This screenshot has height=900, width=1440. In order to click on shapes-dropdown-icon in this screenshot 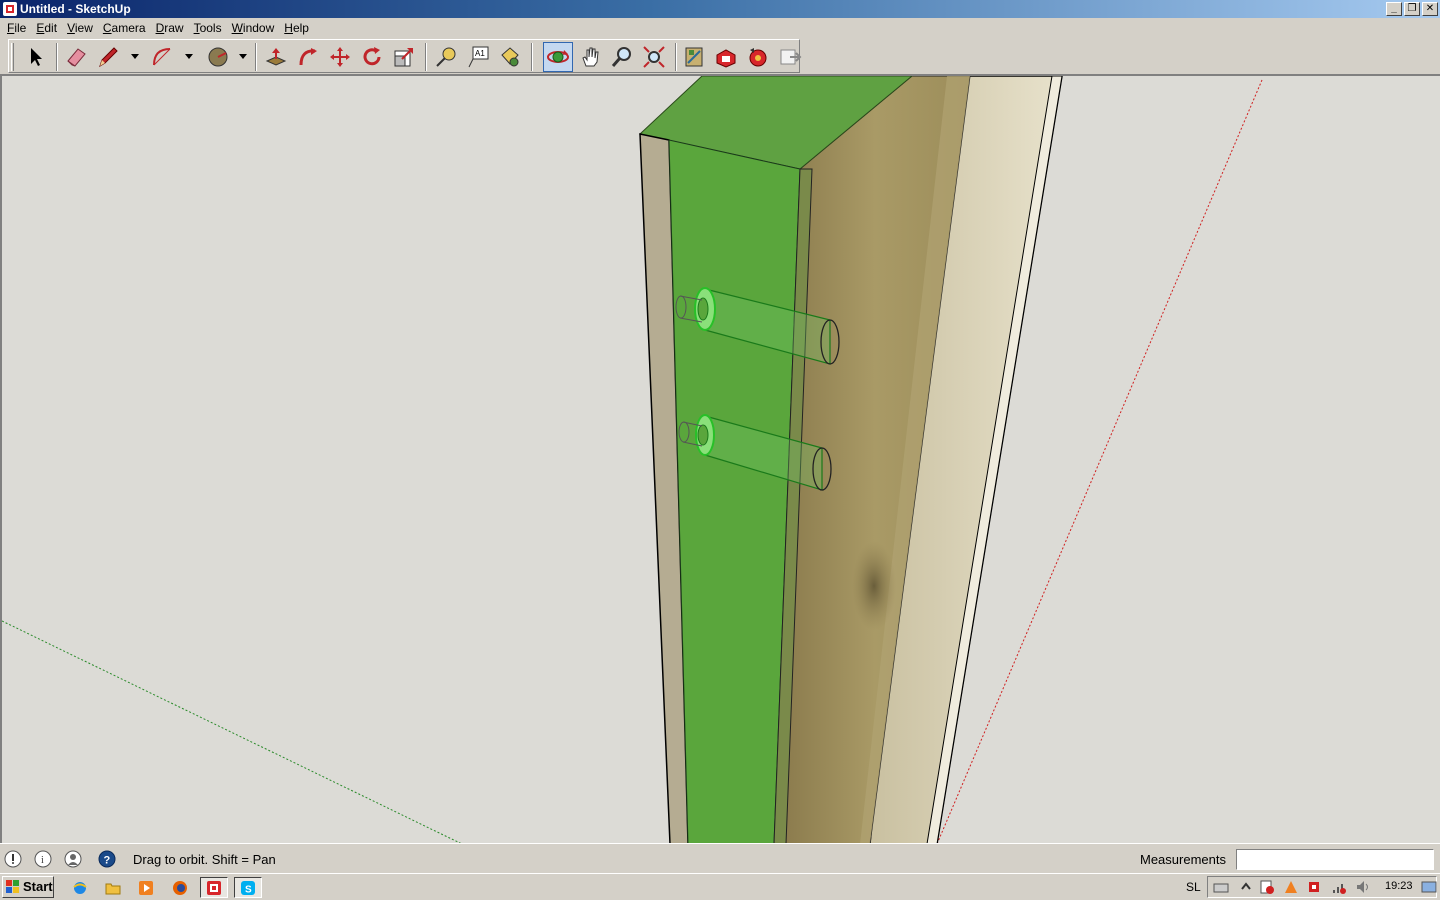, I will do `click(243, 56)`.